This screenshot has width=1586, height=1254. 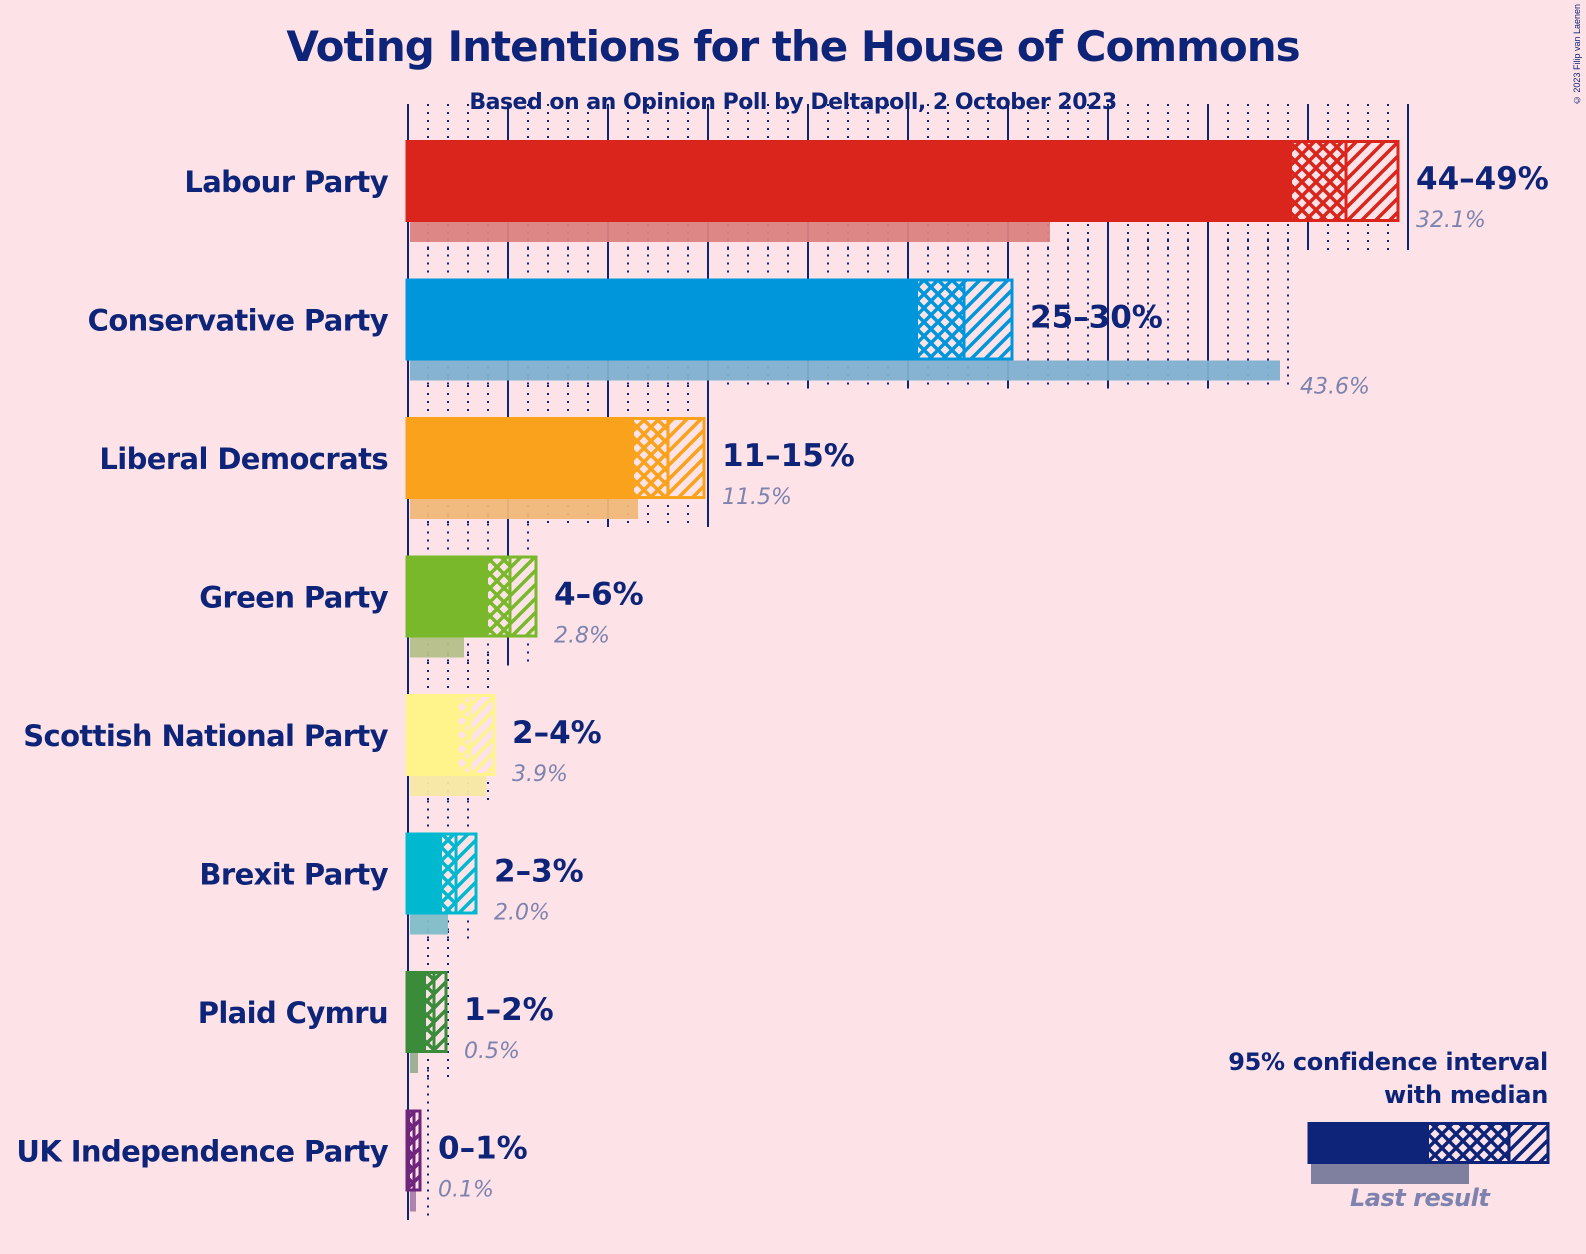 I want to click on party-row: UK Independence Party 0–1% 0.1%, so click(x=272, y=1160).